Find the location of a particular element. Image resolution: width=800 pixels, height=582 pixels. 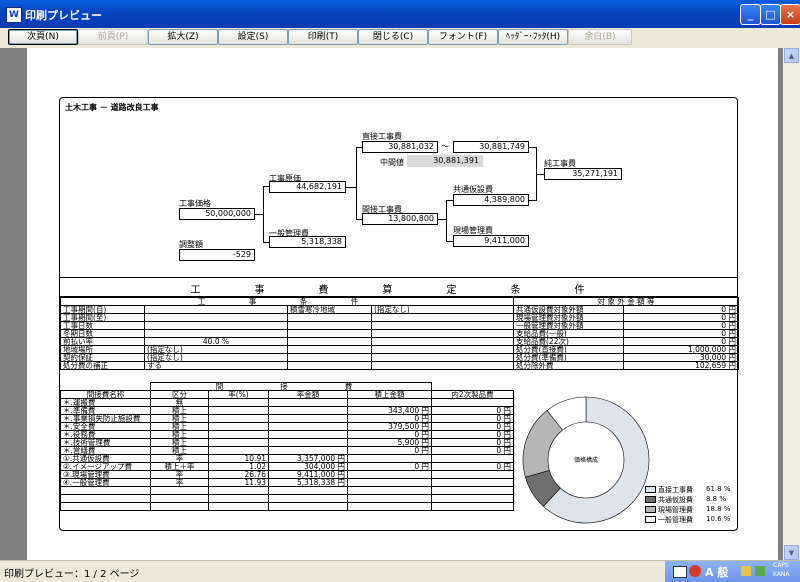

setup-button: 設定(S) is located at coordinates (253, 37).